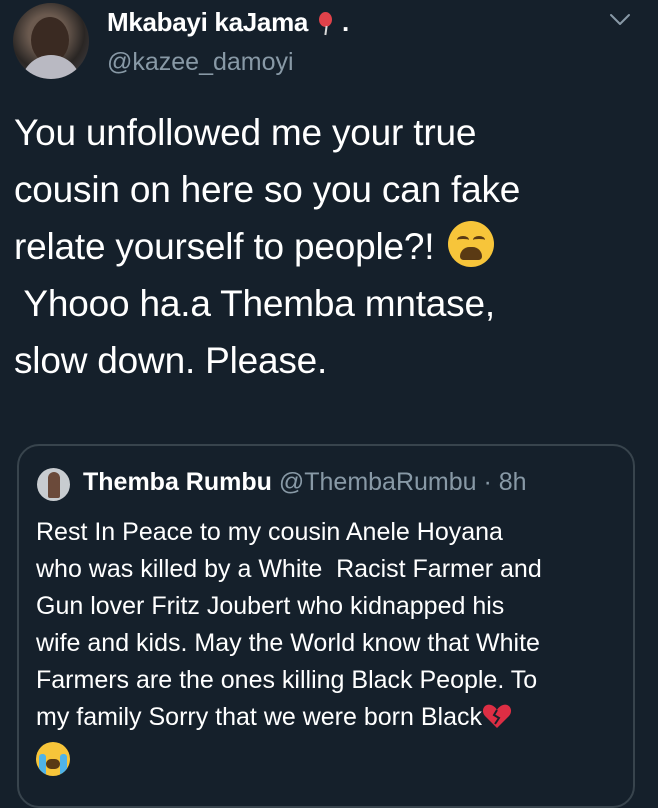  I want to click on quoted-avatar, so click(53, 484).